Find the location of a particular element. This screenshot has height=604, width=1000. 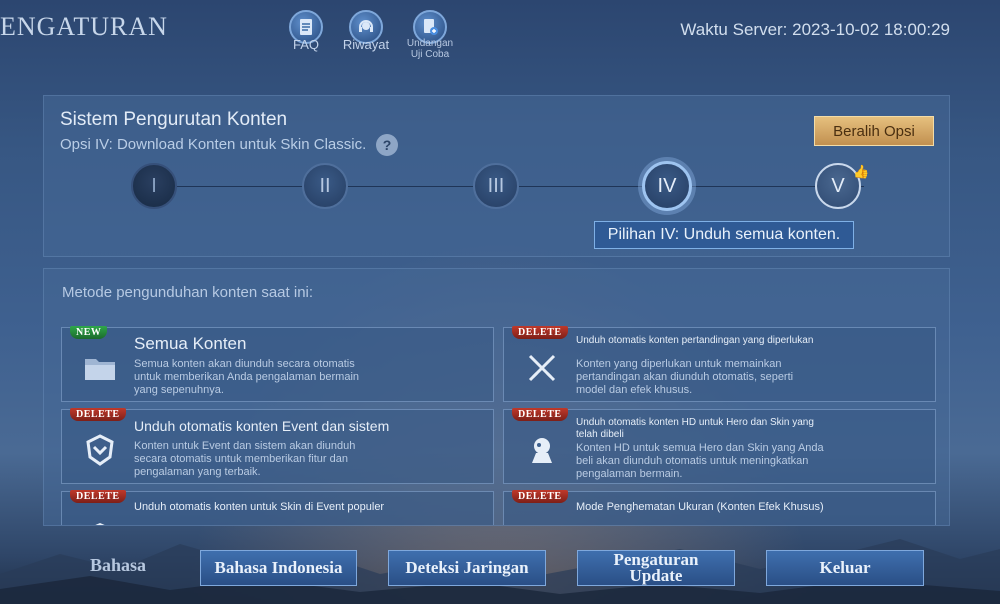

system-title: Sistem Pengurutan Konten is located at coordinates (174, 119).